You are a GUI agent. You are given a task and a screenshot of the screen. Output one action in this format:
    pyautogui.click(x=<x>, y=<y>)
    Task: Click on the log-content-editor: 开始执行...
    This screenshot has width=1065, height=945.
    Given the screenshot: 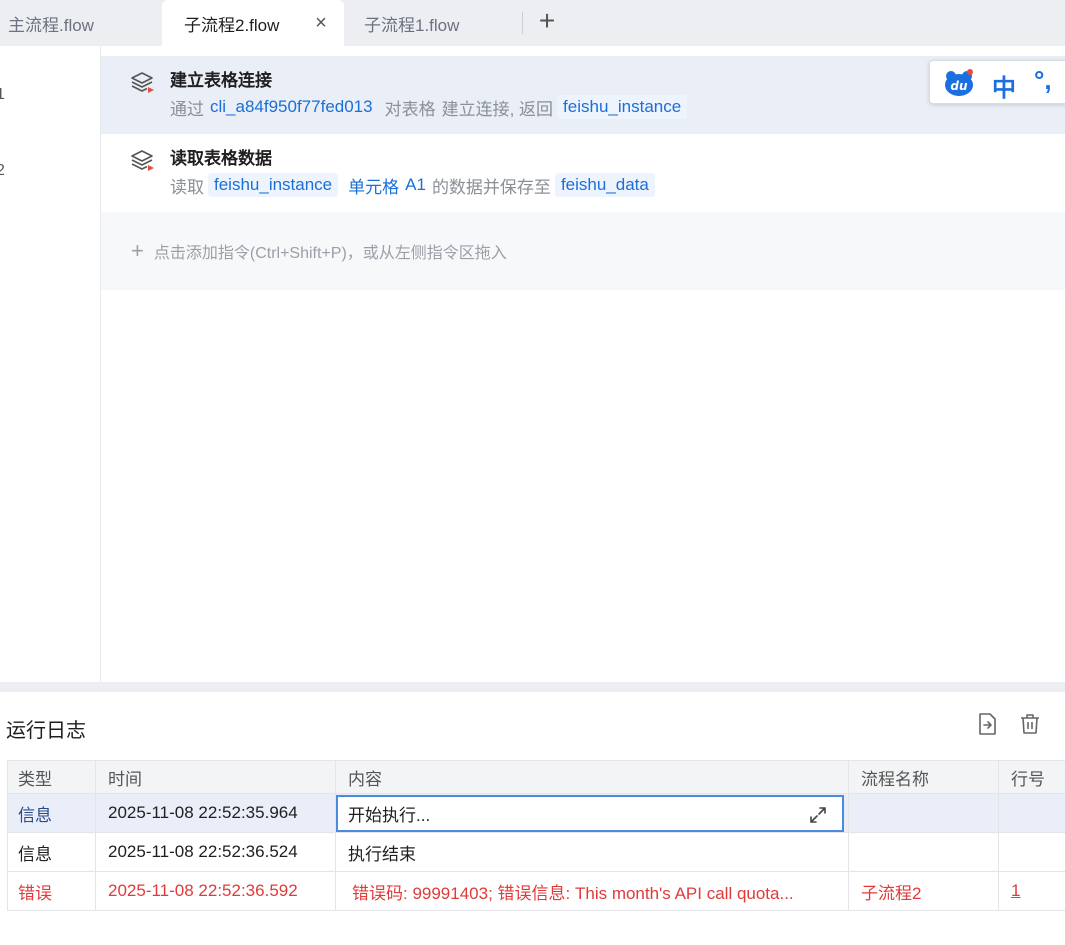 What is the action you would take?
    pyautogui.click(x=590, y=813)
    